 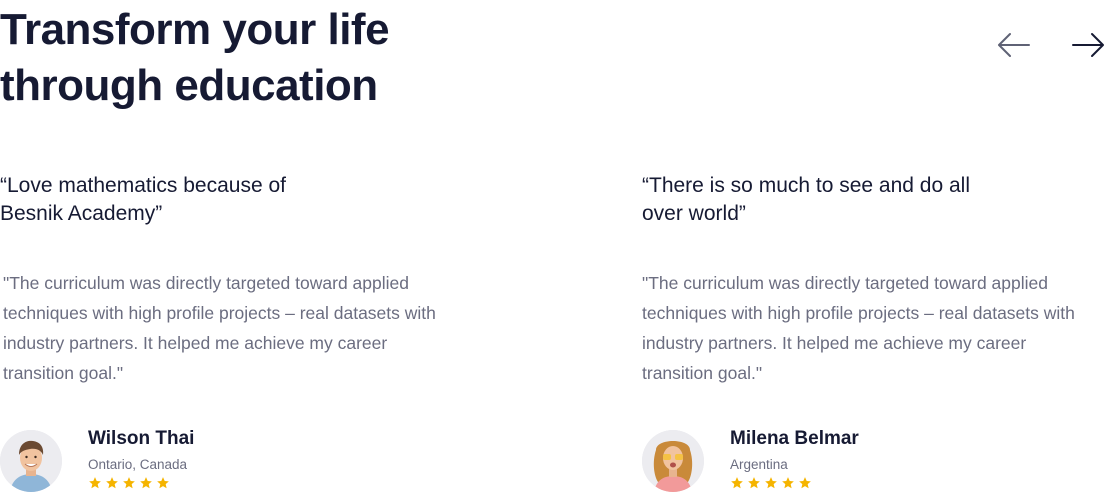 I want to click on testimonial-title-line-1: “Love mathematics because of, so click(x=143, y=185).